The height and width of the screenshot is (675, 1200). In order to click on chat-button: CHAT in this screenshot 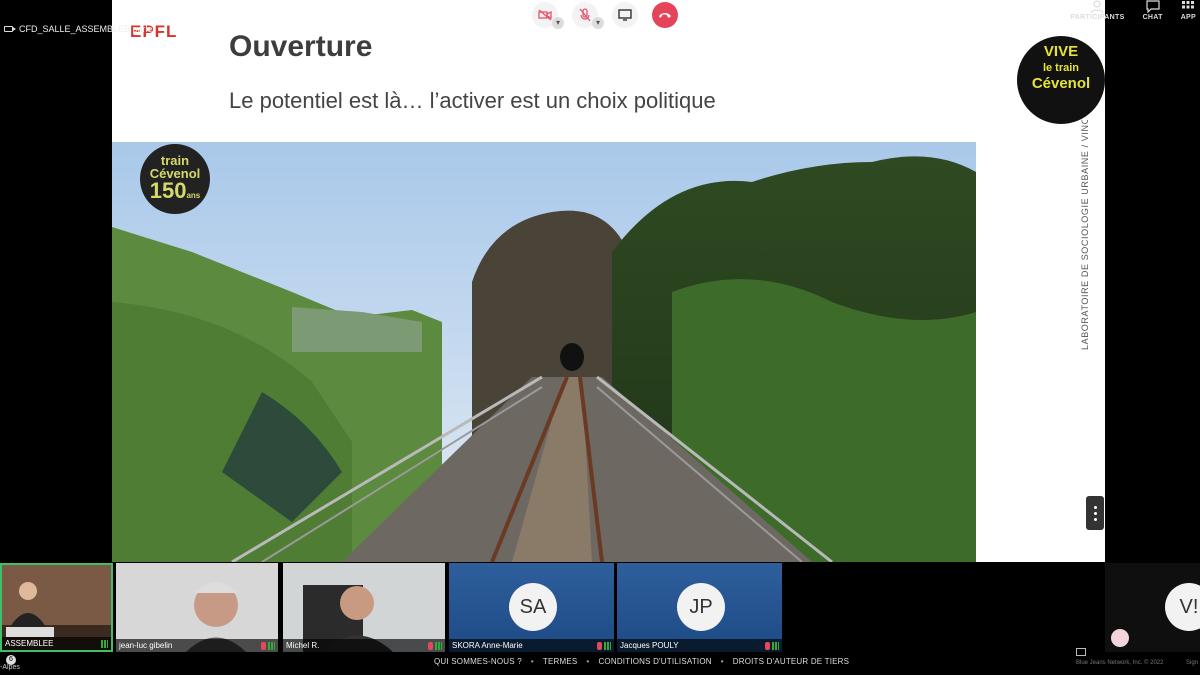, I will do `click(1153, 13)`.